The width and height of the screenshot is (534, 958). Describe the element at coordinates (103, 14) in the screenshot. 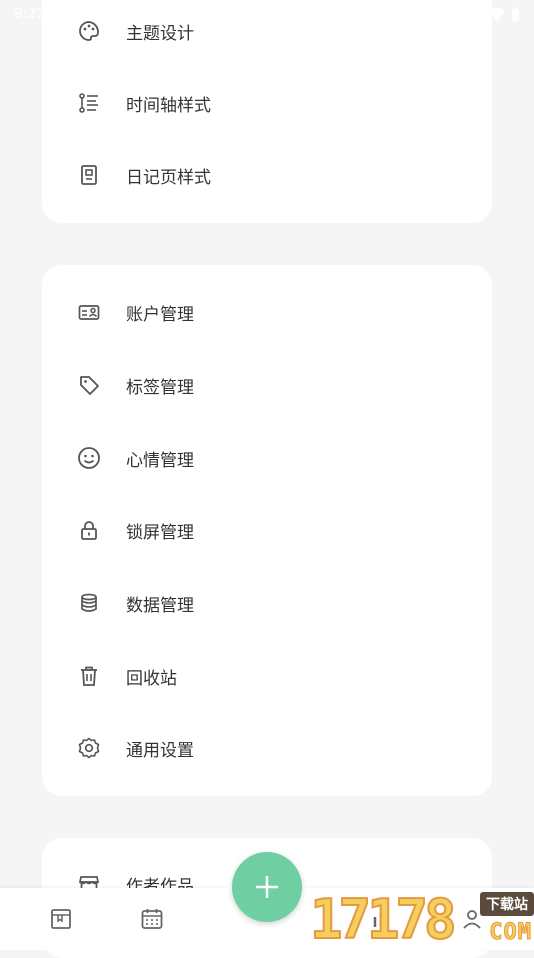

I see `sim-icon` at that location.